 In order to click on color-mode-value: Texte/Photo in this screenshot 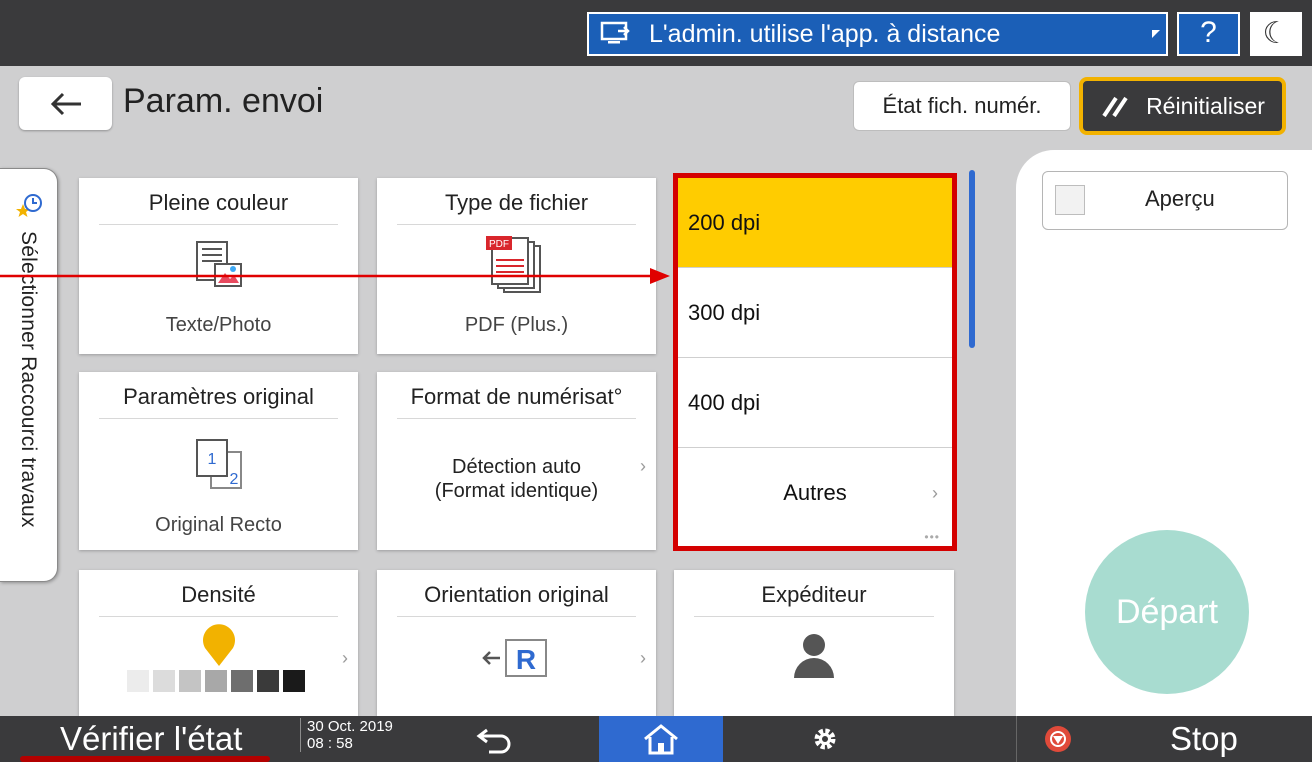, I will do `click(218, 325)`.